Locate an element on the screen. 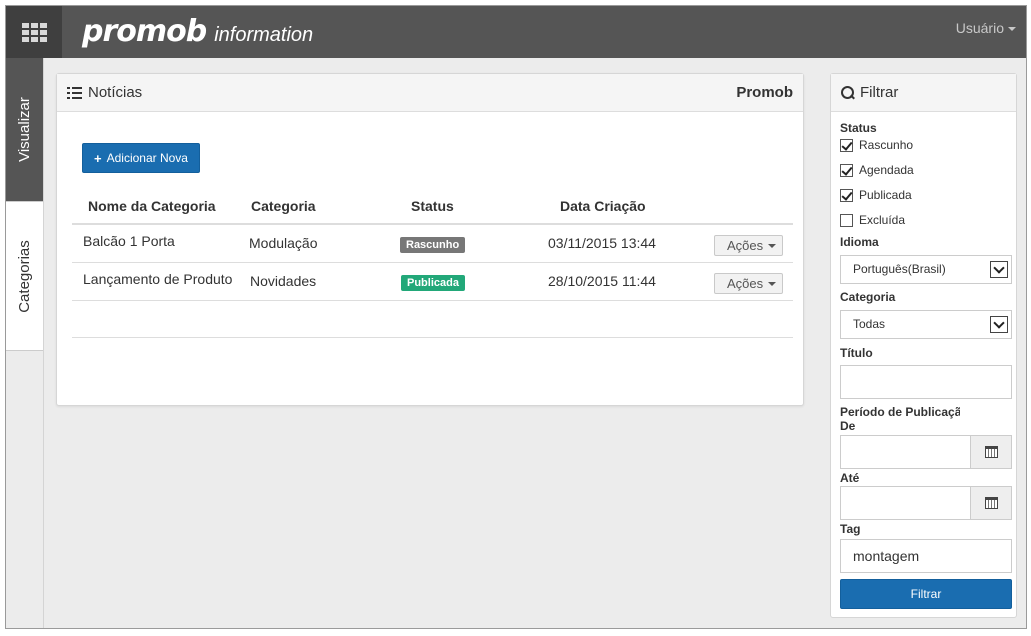 This screenshot has height=636, width=1031. top-bar: promob information Usuário is located at coordinates (516, 32).